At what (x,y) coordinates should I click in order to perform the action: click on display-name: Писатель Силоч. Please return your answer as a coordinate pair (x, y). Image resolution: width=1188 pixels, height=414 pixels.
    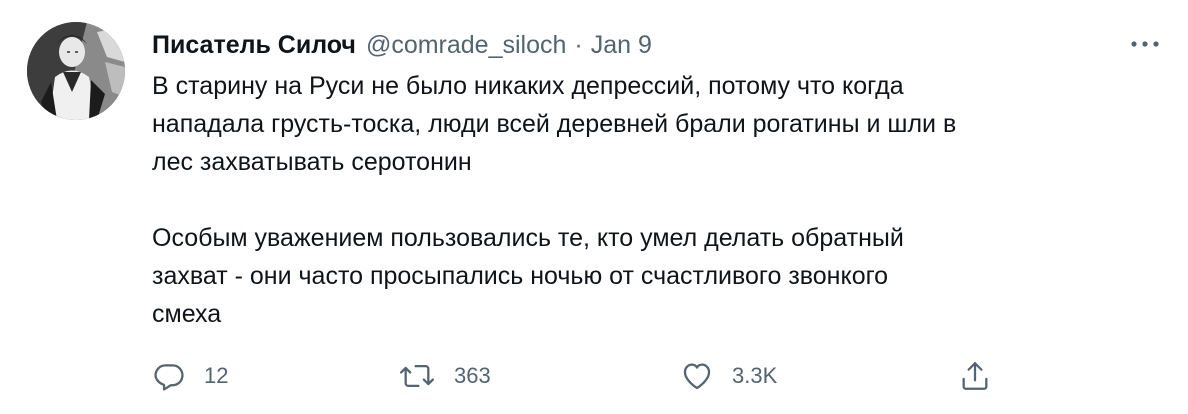
    Looking at the image, I should click on (254, 45).